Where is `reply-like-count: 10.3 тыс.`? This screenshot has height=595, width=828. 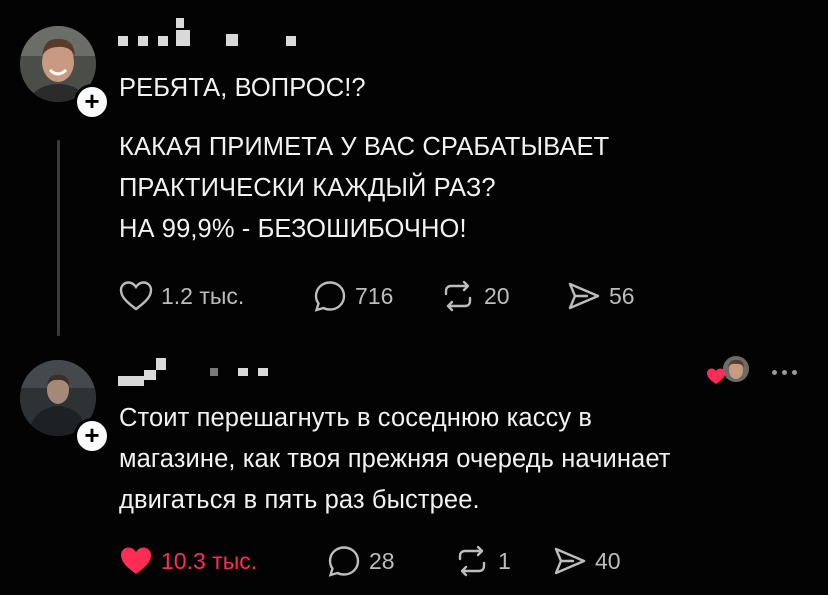
reply-like-count: 10.3 тыс. is located at coordinates (209, 560).